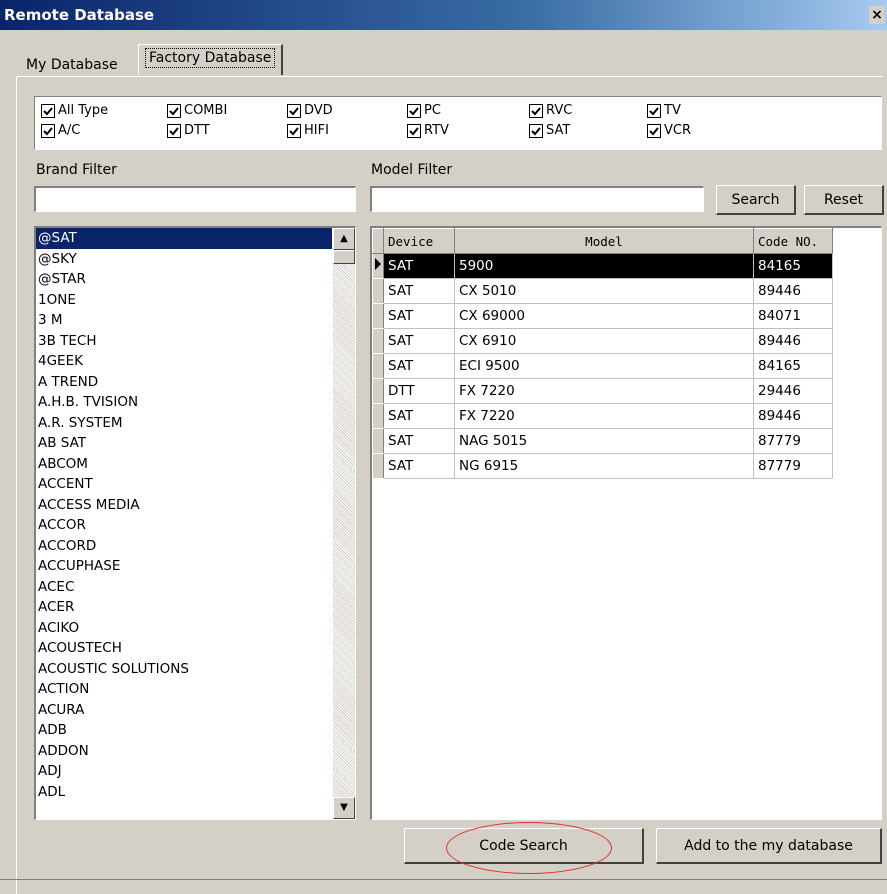  Describe the element at coordinates (184, 669) in the screenshot. I see `list-item: ACOUSTIC SOLUTIONS` at that location.